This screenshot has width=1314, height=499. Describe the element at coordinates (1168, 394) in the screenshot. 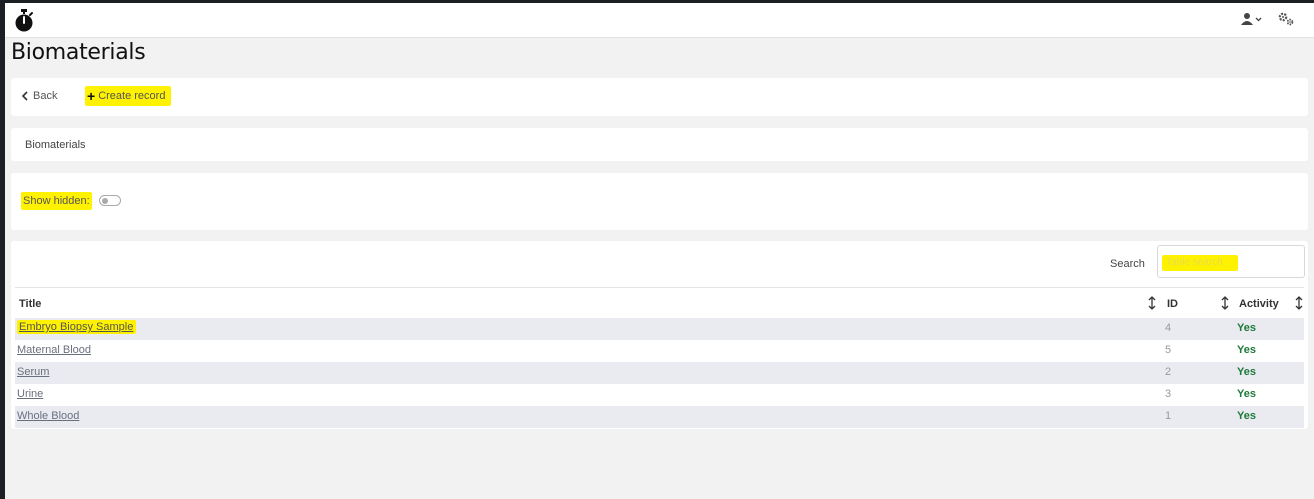

I see `row-id: 3` at that location.